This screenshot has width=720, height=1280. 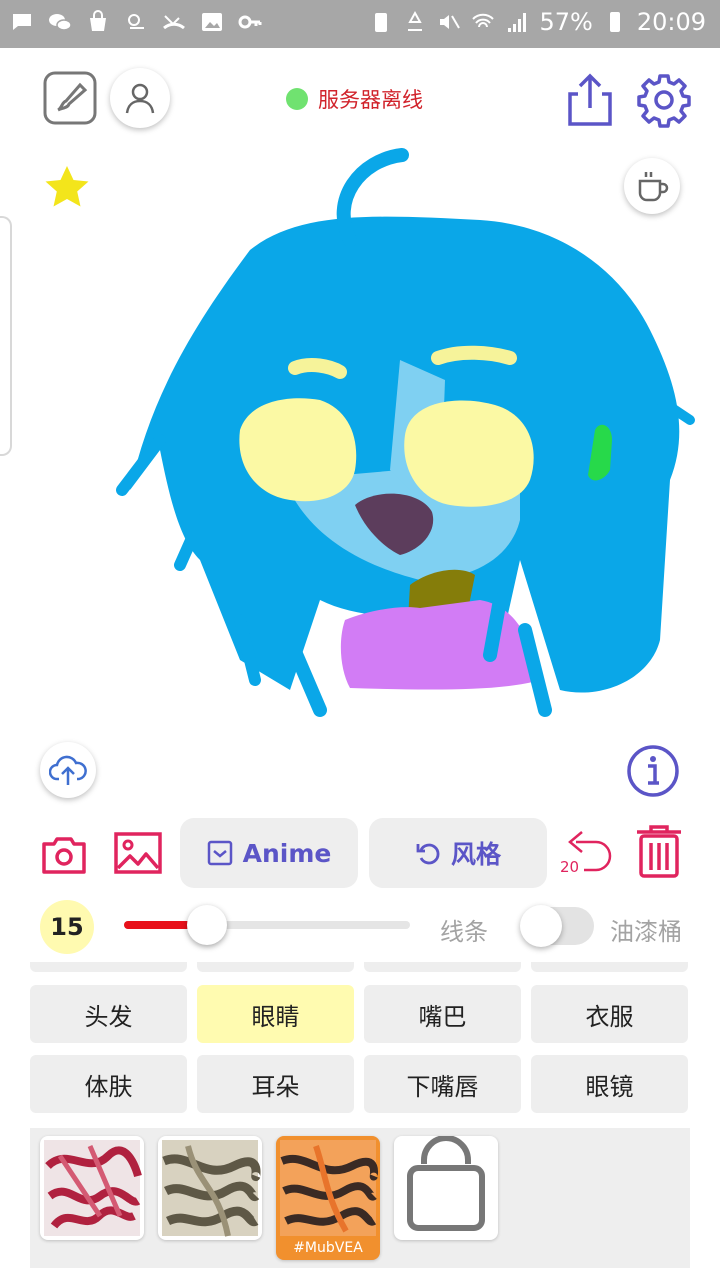 What do you see at coordinates (483, 22) in the screenshot?
I see `wifi-icon` at bounding box center [483, 22].